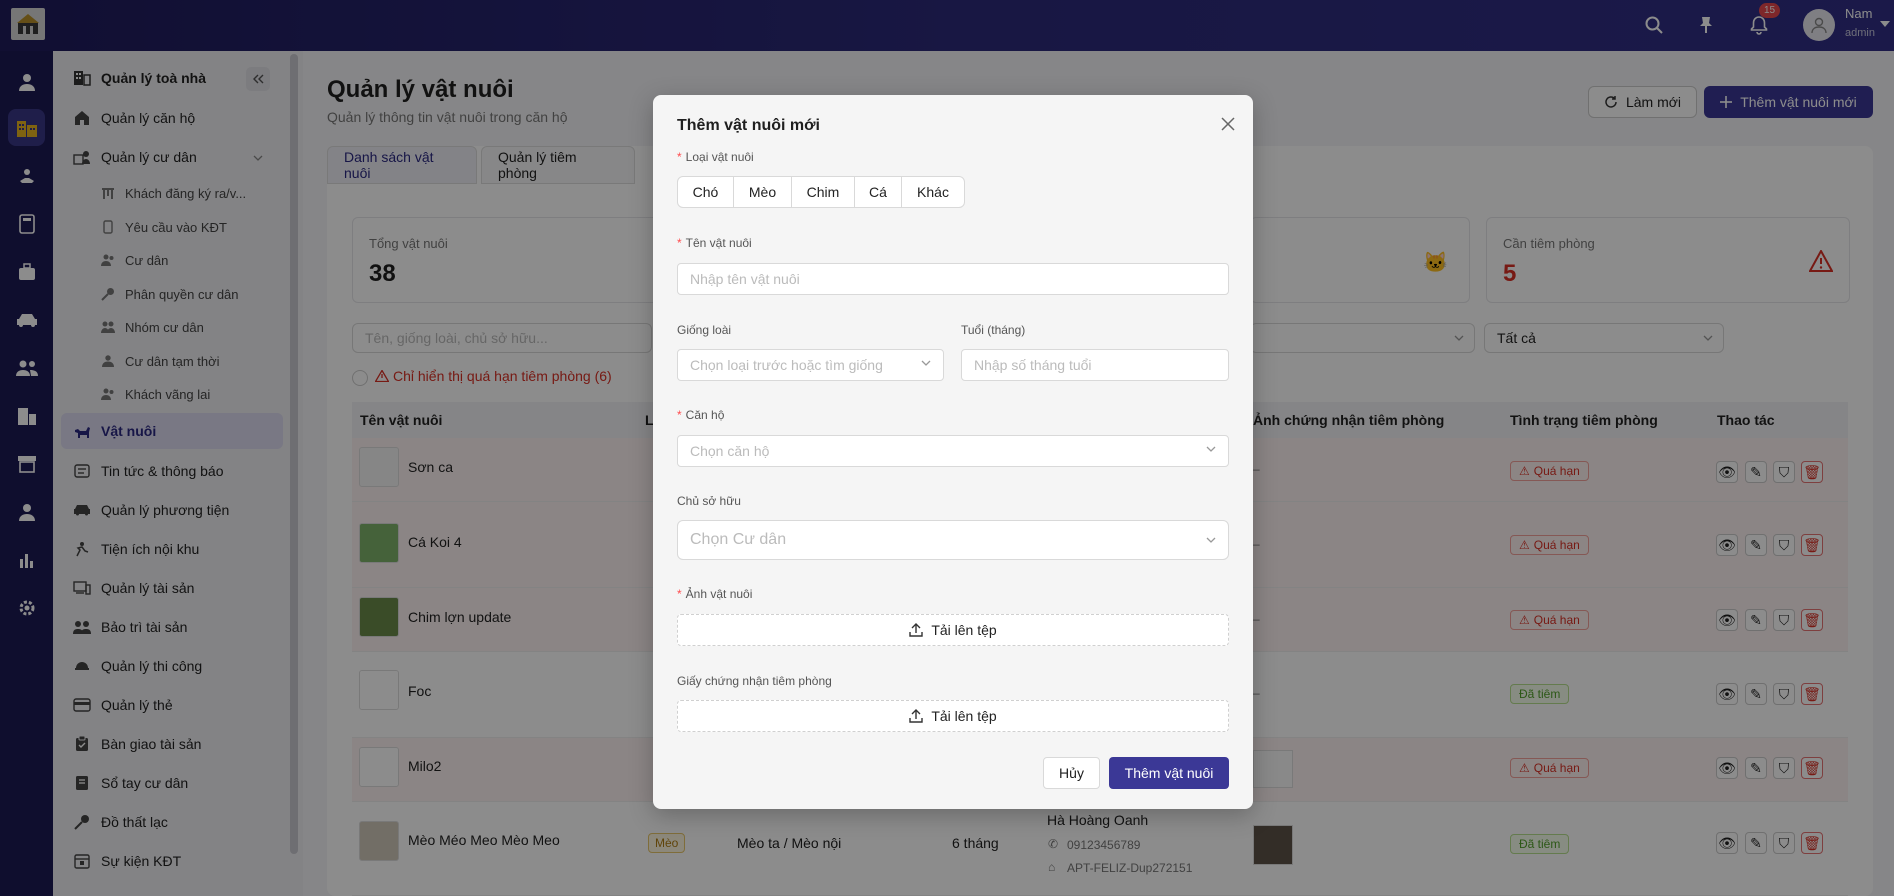  I want to click on pet-type-bird: Chim, so click(823, 192).